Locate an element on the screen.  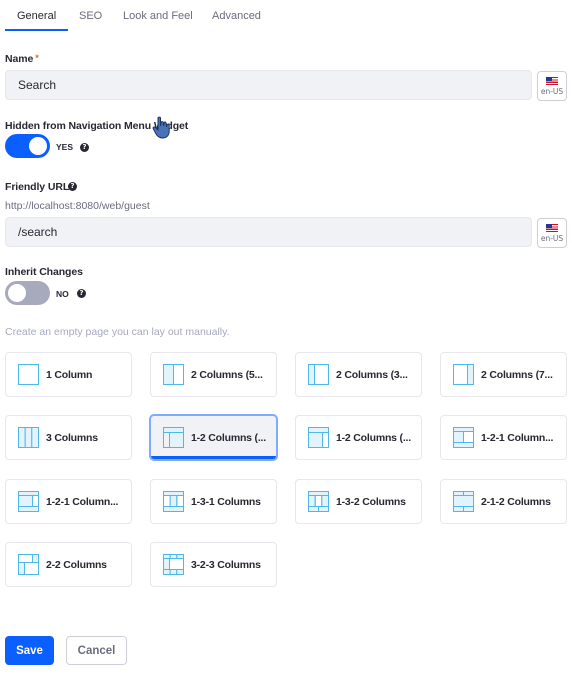
friendly-url-prefix: http://localhost:8080/web/guest is located at coordinates (77, 206).